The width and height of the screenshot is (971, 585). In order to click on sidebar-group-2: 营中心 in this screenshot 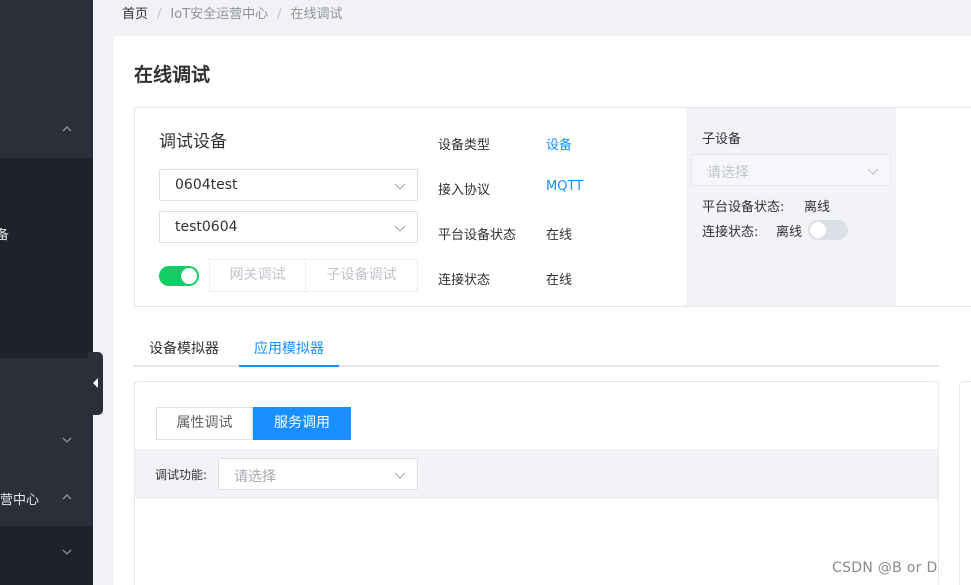, I will do `click(46, 442)`.